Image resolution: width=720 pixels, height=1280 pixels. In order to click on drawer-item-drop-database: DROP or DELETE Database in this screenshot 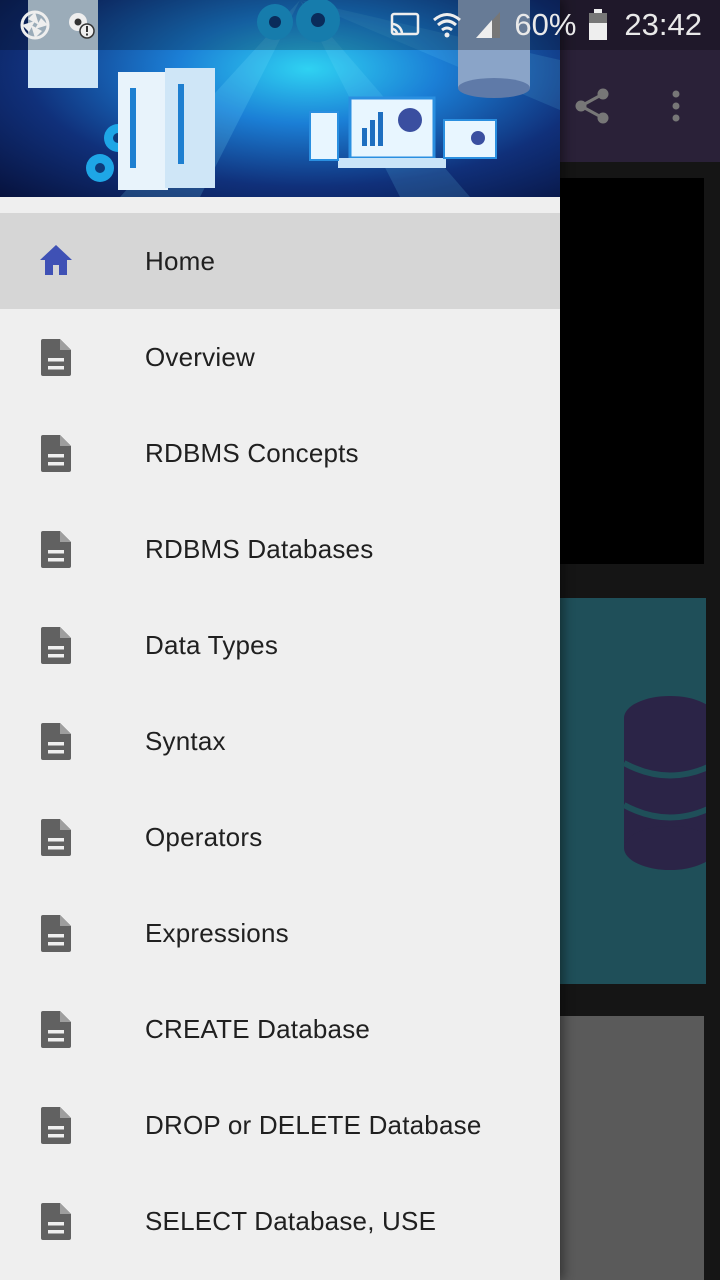, I will do `click(280, 1125)`.